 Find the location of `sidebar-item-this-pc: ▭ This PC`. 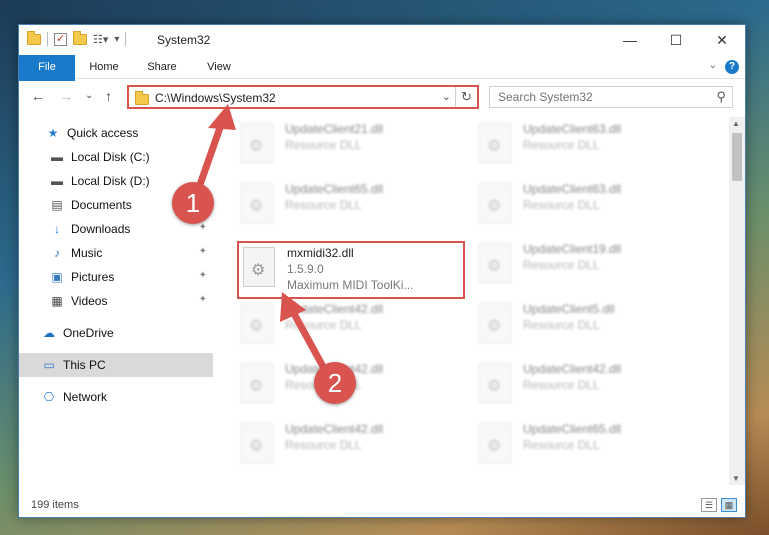

sidebar-item-this-pc: ▭ This PC is located at coordinates (116, 365).